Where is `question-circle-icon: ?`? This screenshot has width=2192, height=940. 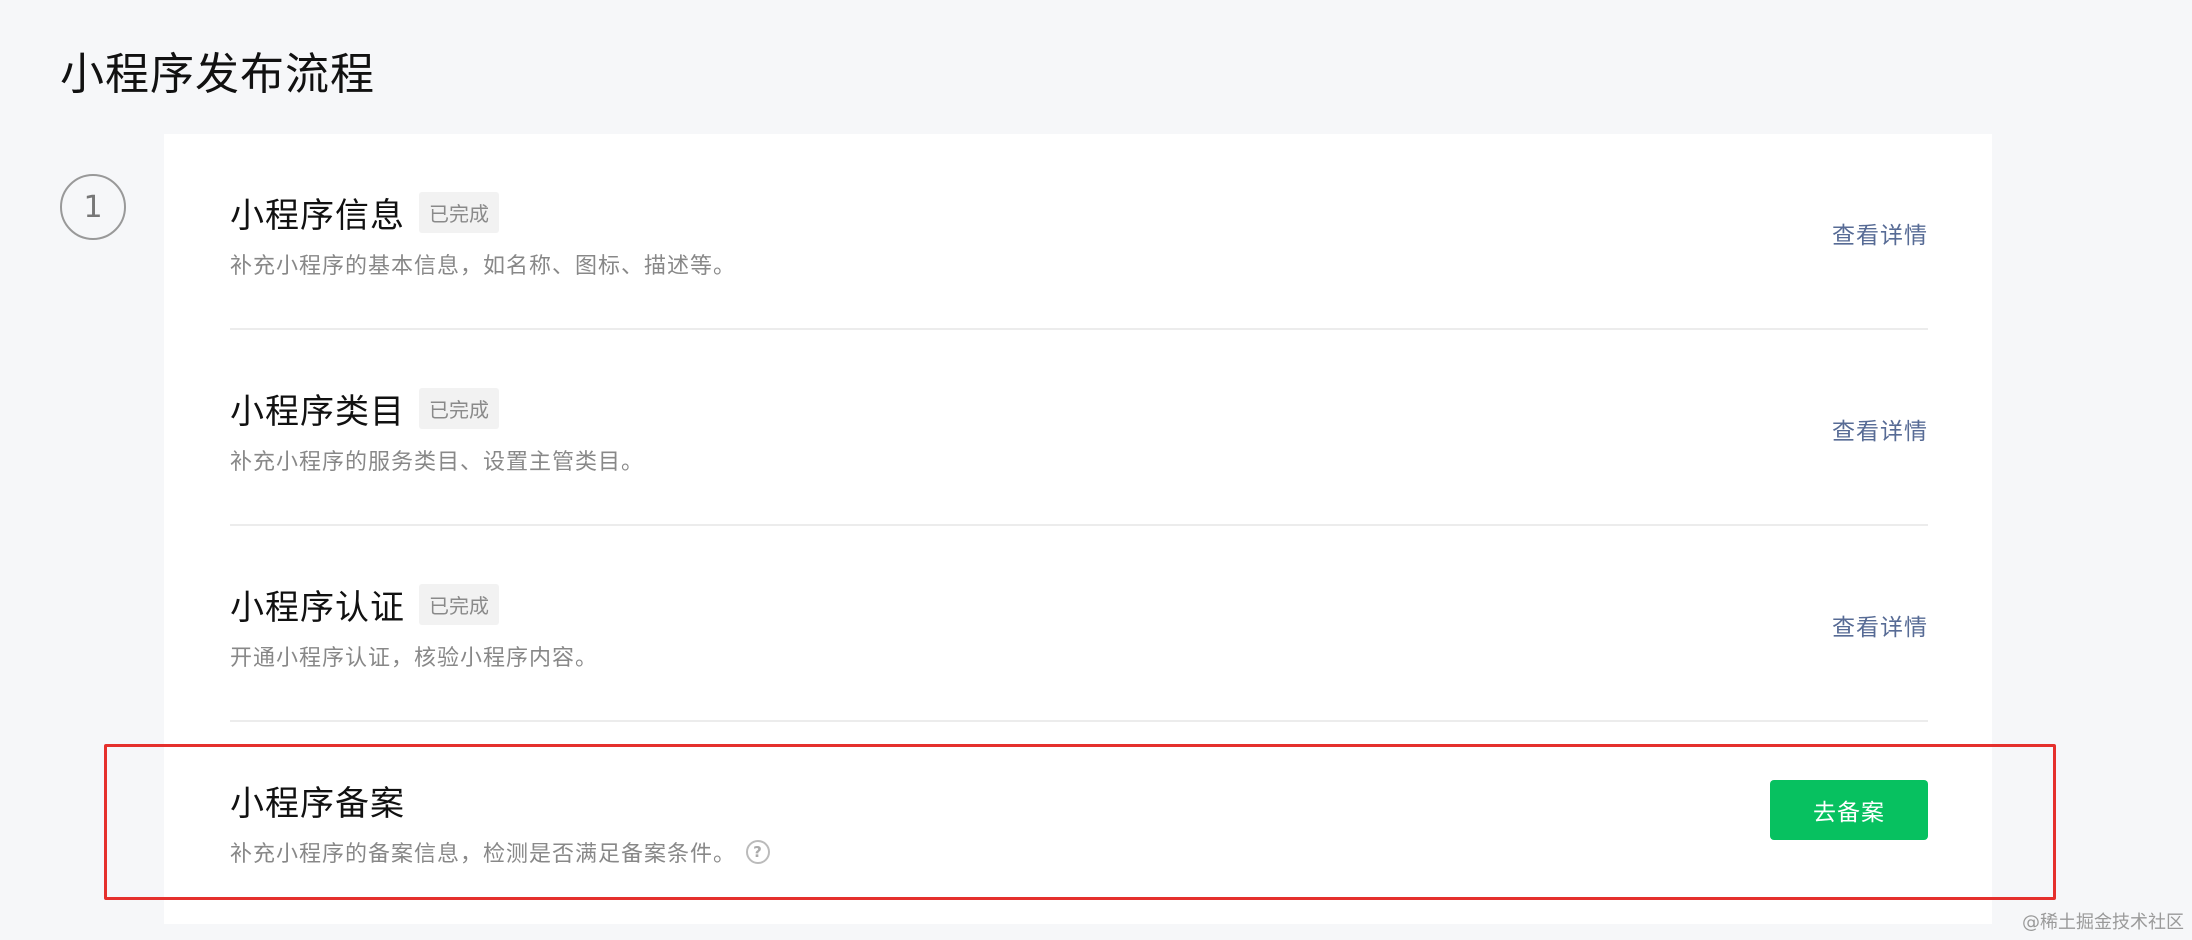
question-circle-icon: ? is located at coordinates (758, 852).